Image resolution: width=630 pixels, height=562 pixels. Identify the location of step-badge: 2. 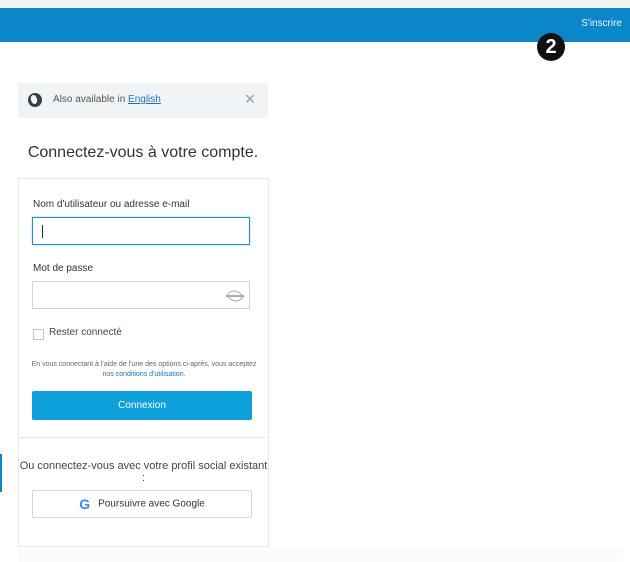
(551, 47).